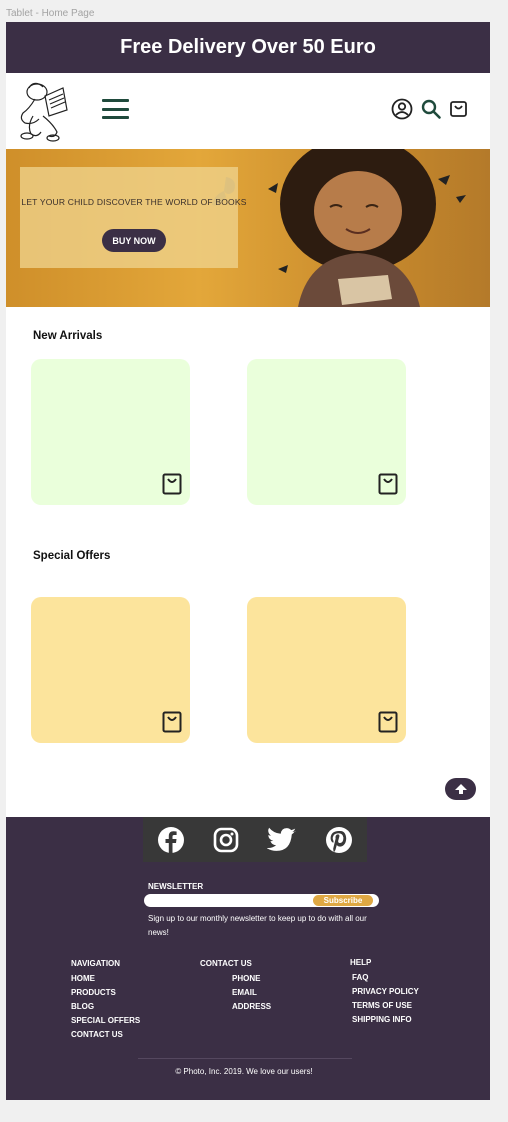  What do you see at coordinates (72, 556) in the screenshot?
I see `special-offers-title: Special Offers` at bounding box center [72, 556].